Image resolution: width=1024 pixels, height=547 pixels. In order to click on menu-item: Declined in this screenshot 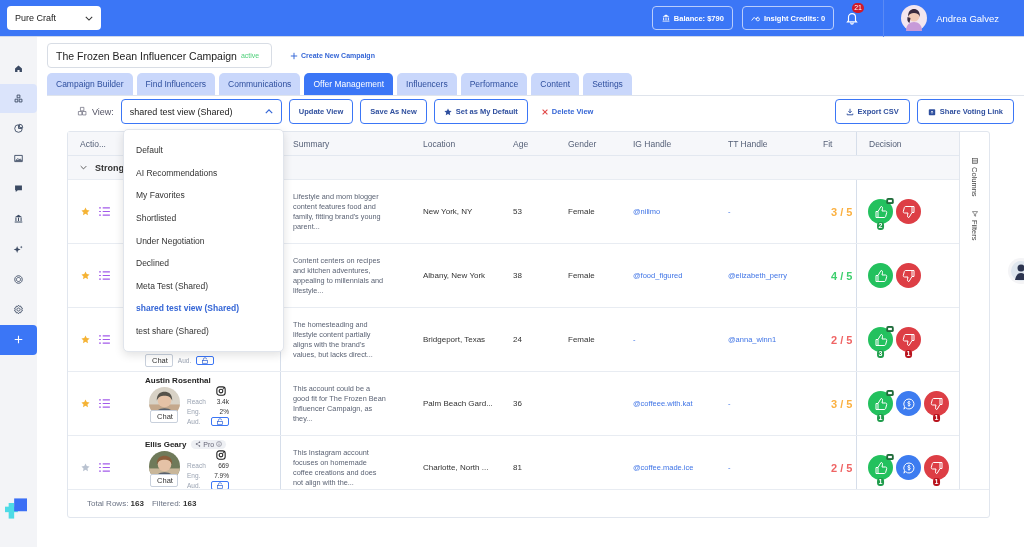, I will do `click(203, 263)`.